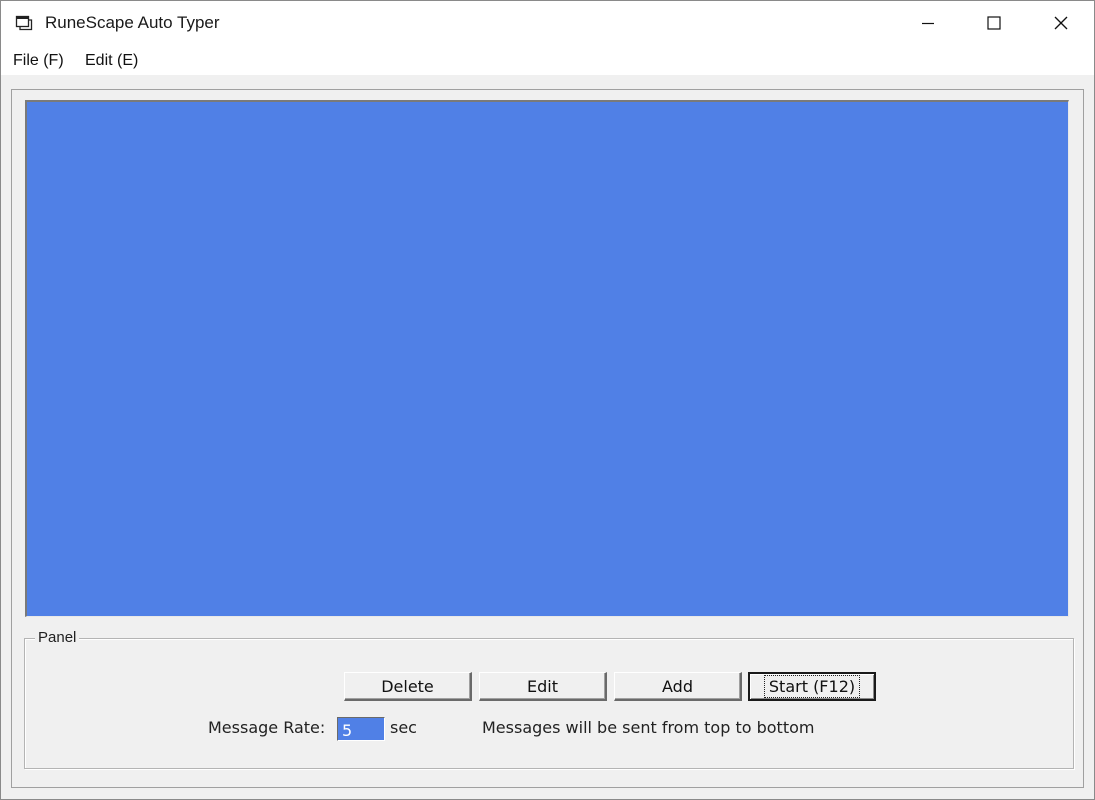  Describe the element at coordinates (57, 637) in the screenshot. I see `panel-label: Panel` at that location.